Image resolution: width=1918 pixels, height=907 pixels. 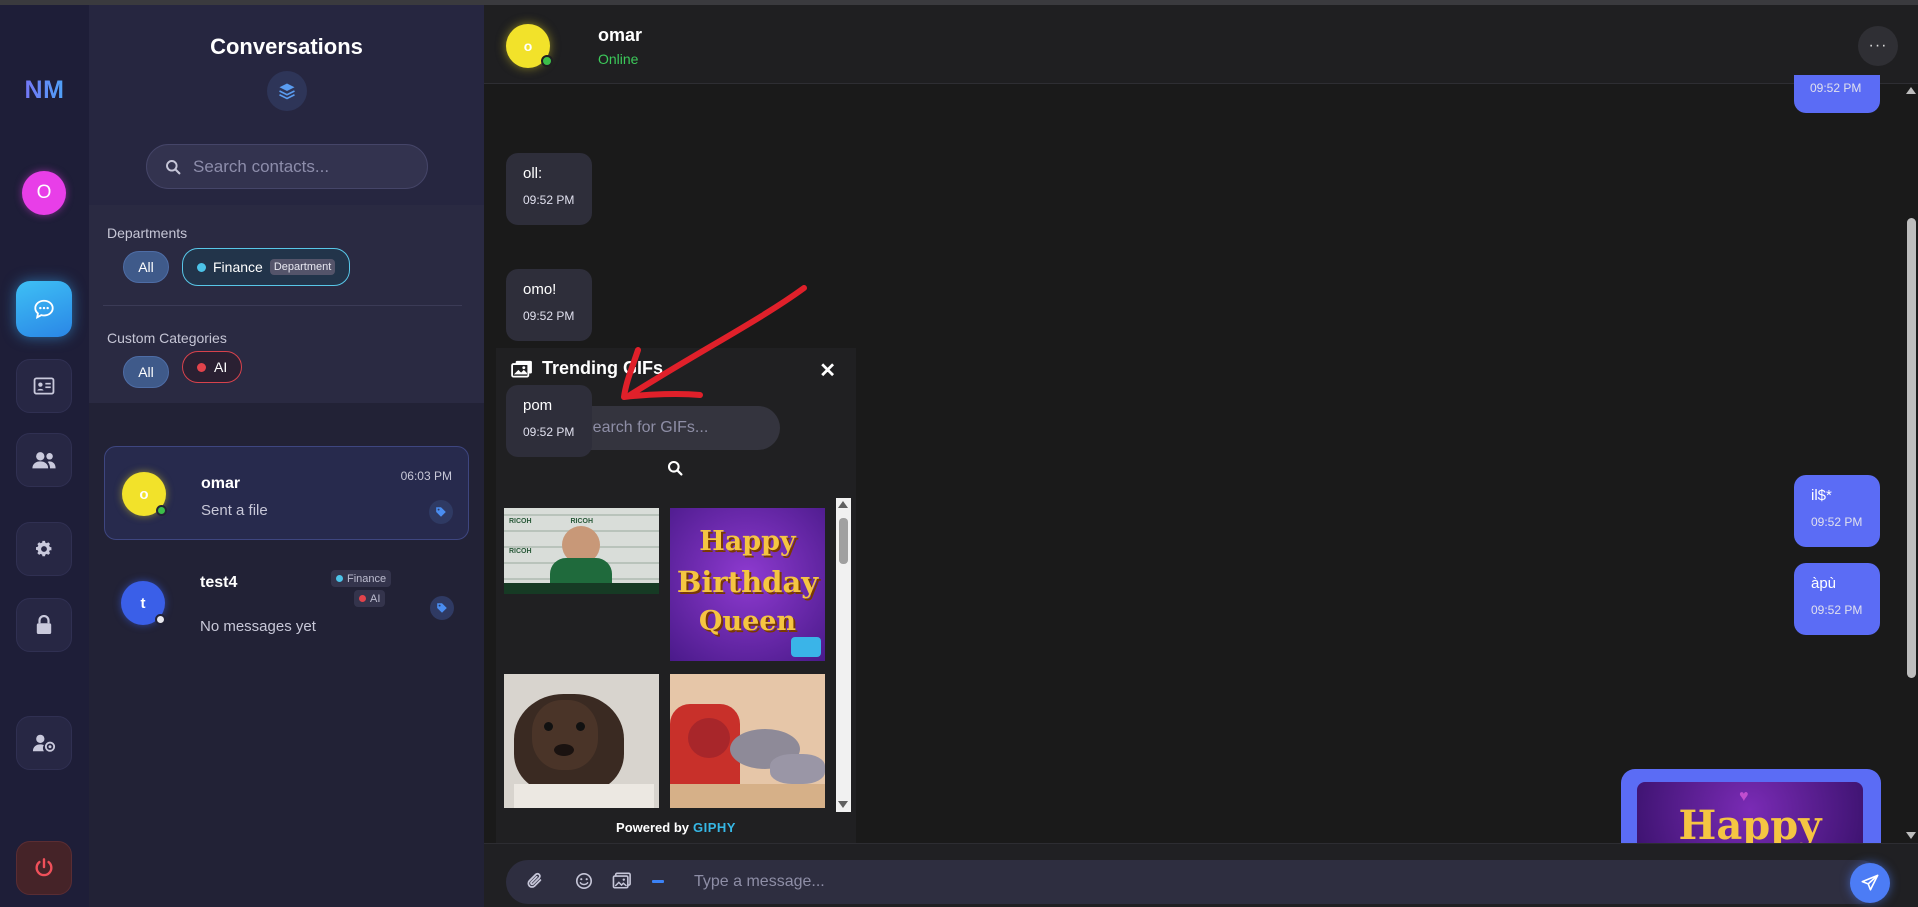 I want to click on chat-icon, so click(x=44, y=309).